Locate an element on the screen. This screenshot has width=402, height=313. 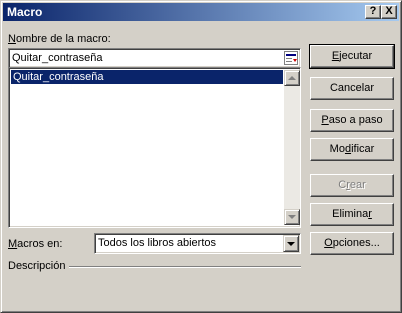
list-scrollbar is located at coordinates (292, 147).